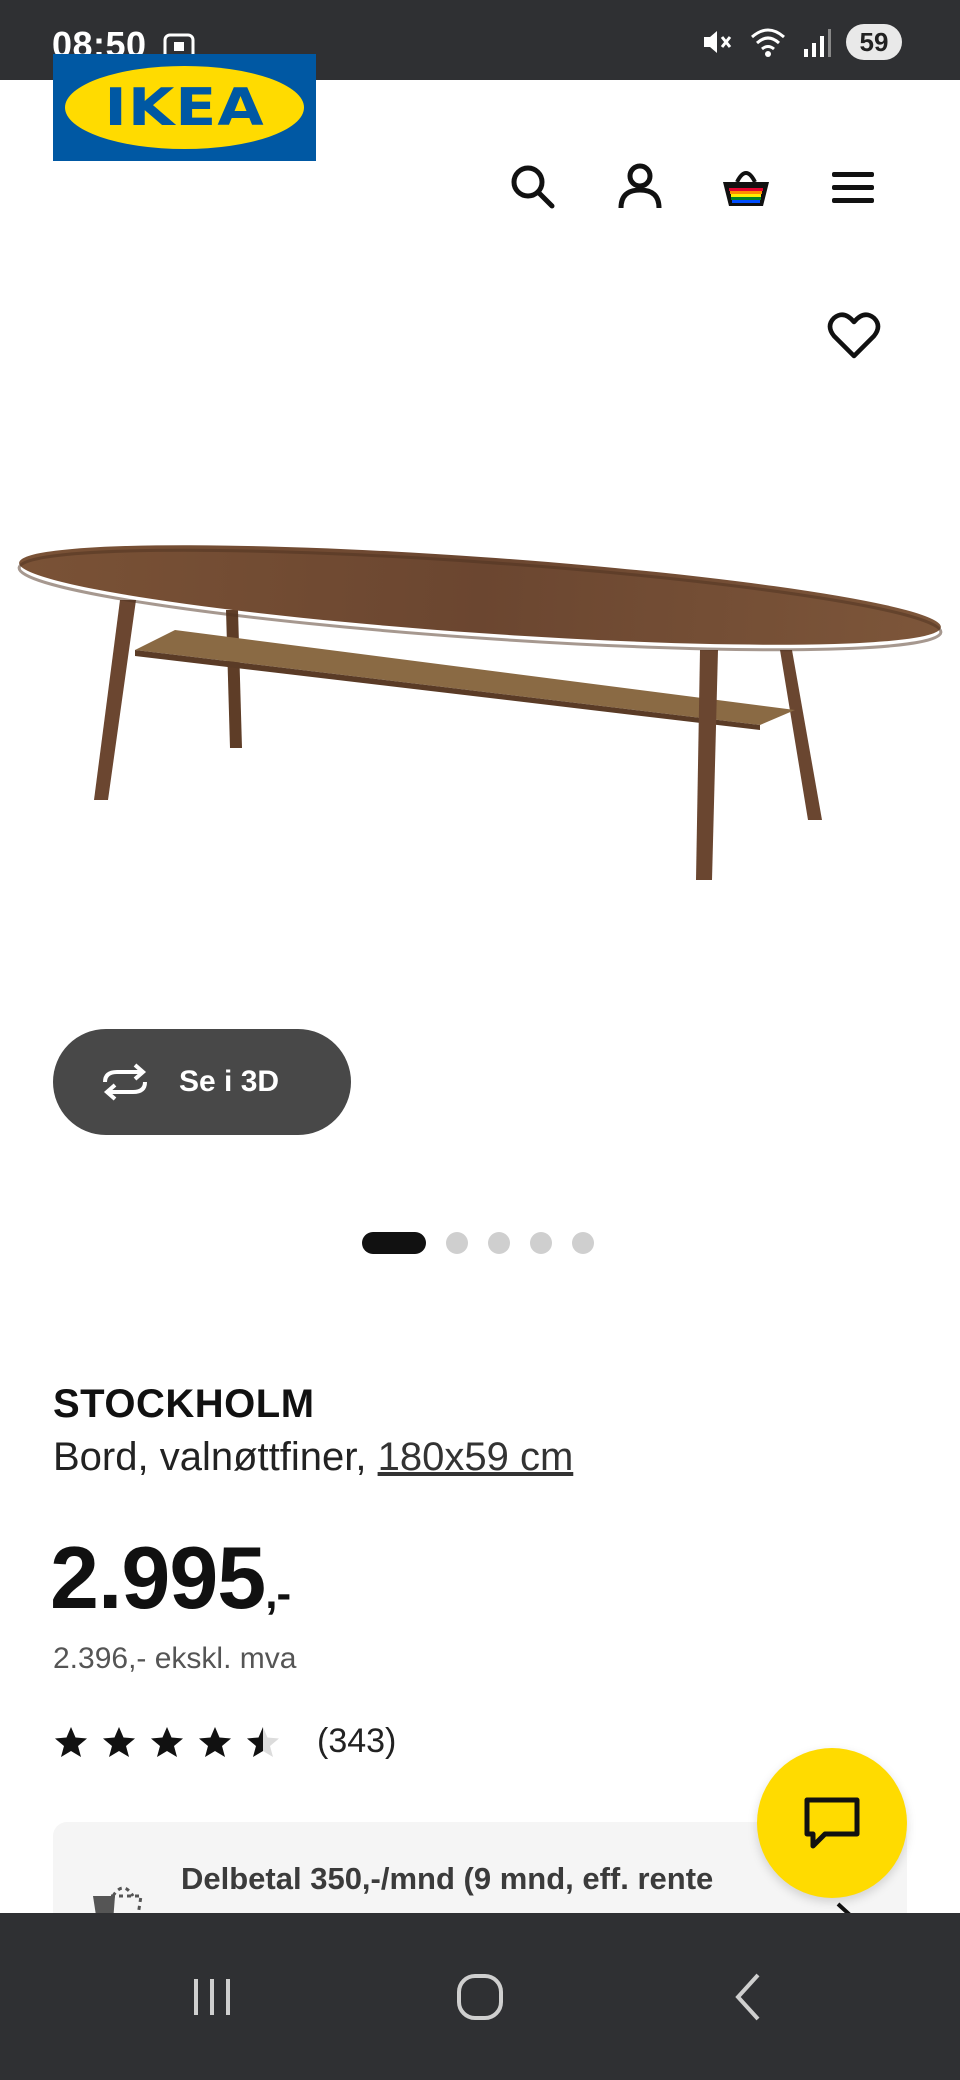 This screenshot has width=960, height=2080. Describe the element at coordinates (394, 1243) in the screenshot. I see `carousel-dot-active` at that location.